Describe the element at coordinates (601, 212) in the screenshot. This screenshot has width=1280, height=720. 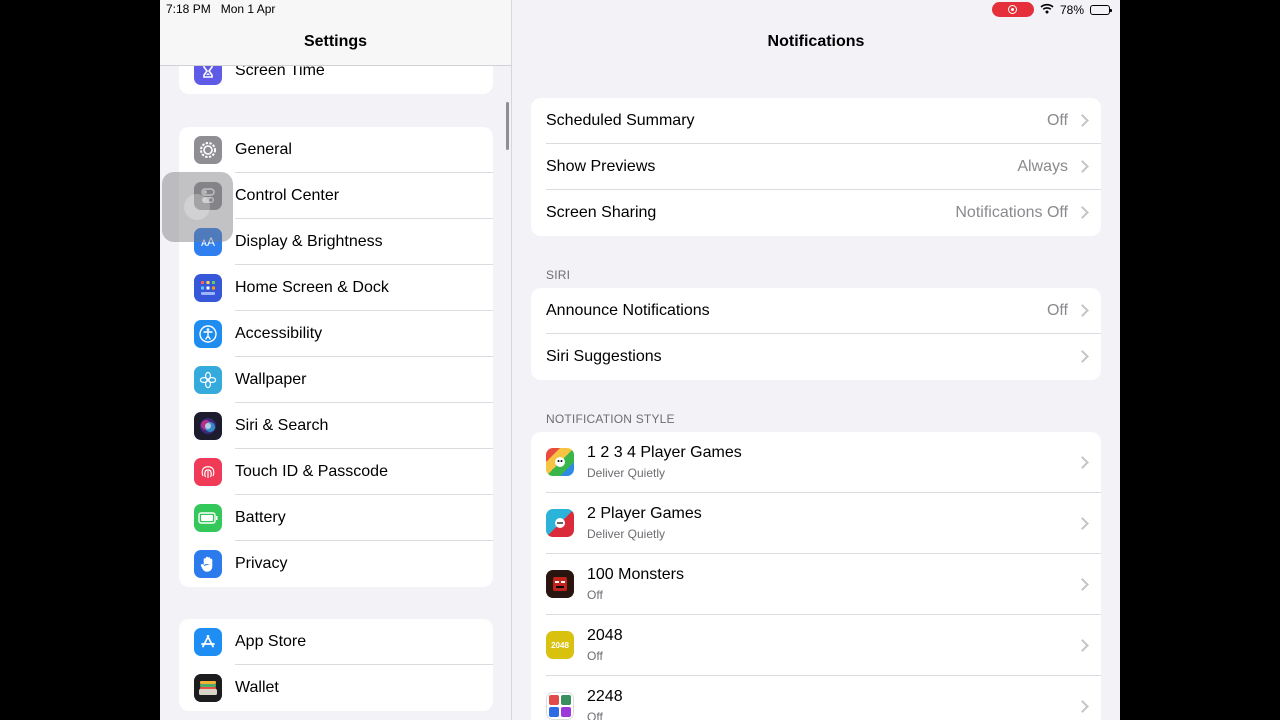
I see `row-label: Screen Sharing` at that location.